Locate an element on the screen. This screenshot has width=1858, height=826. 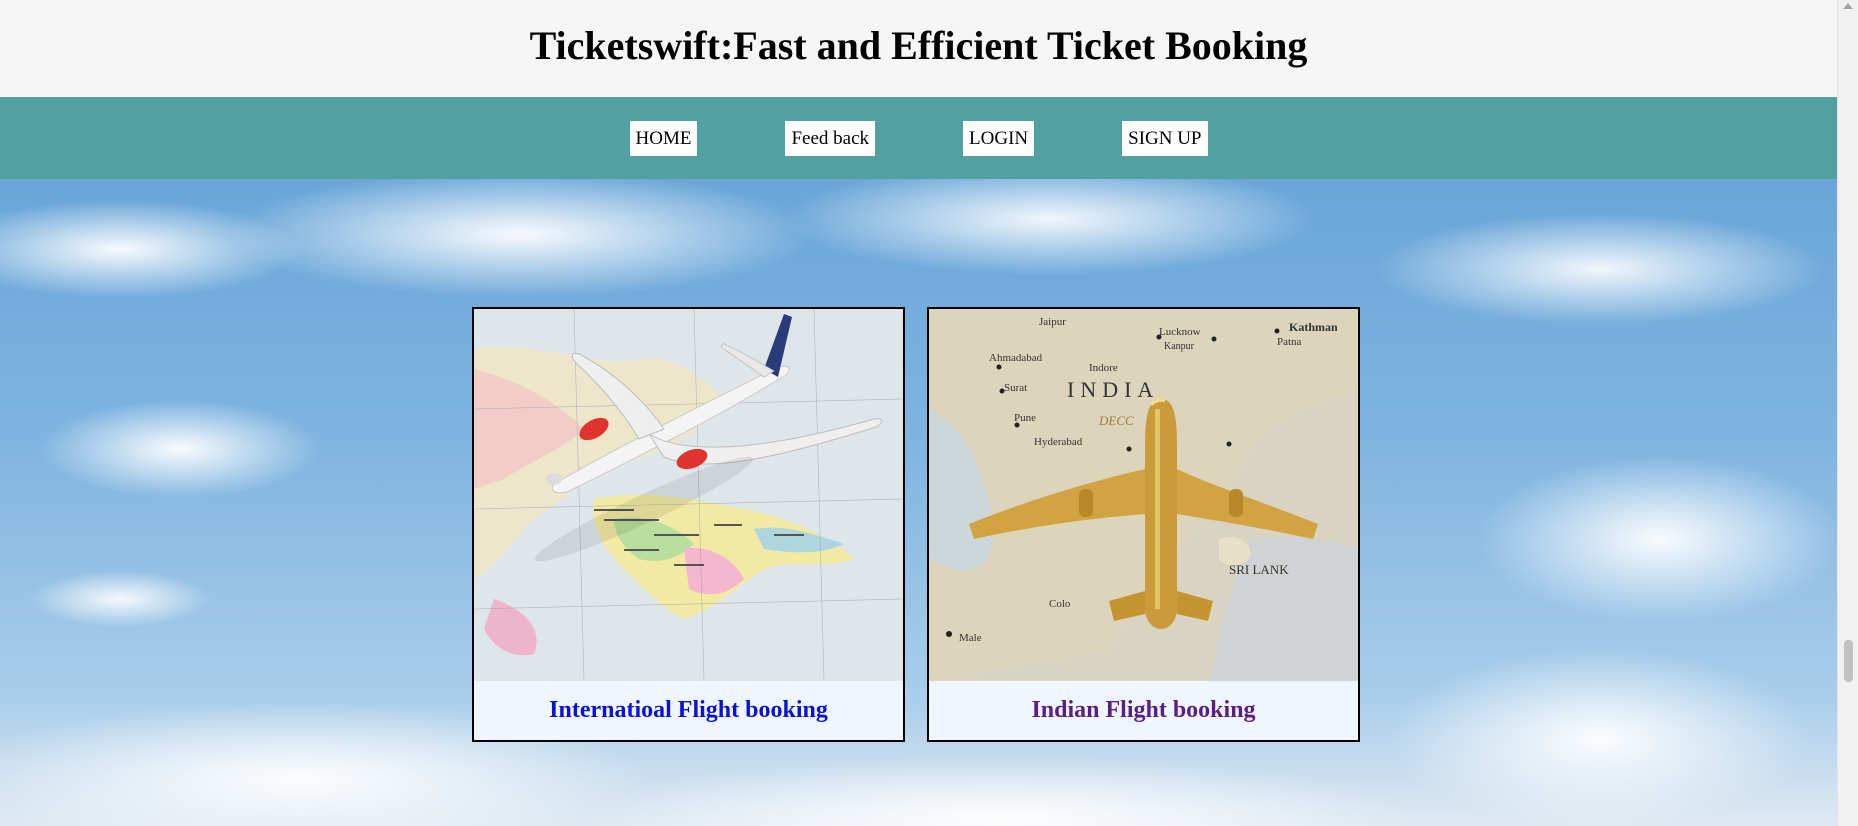
svg-text: Patna is located at coordinates (1289, 342).